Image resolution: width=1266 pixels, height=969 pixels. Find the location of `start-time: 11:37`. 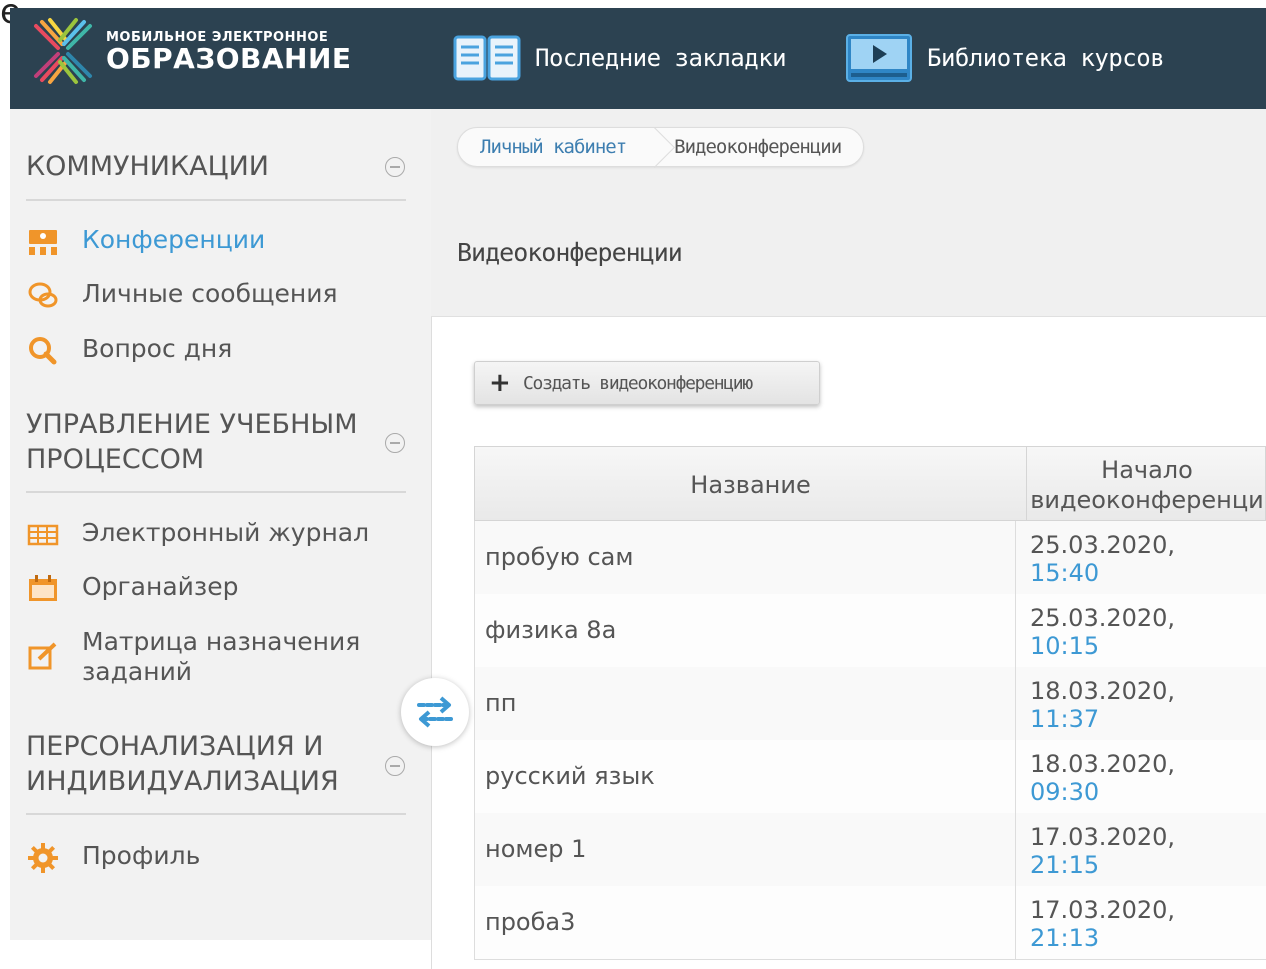

start-time: 11:37 is located at coordinates (1065, 719).